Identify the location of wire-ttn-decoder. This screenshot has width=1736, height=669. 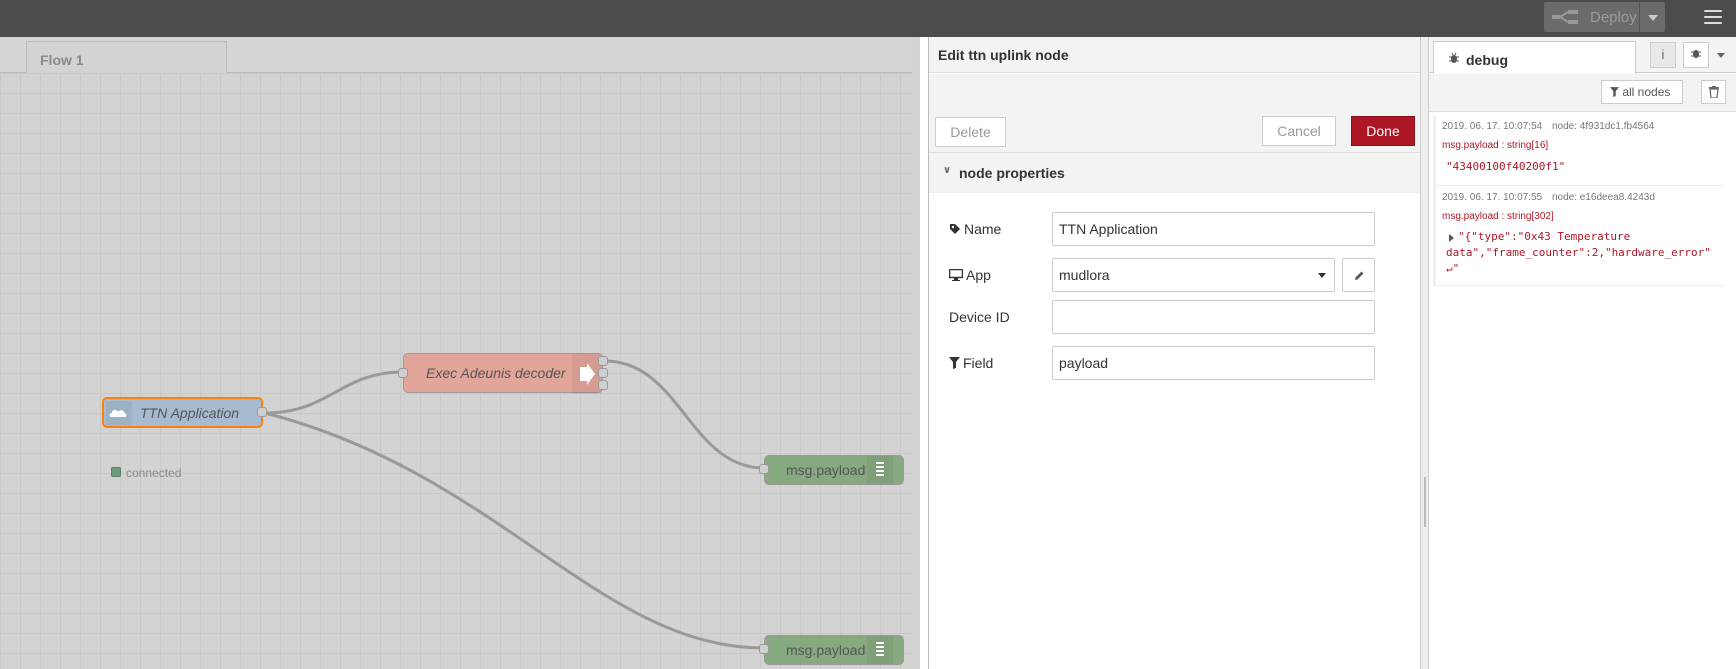
(334, 392).